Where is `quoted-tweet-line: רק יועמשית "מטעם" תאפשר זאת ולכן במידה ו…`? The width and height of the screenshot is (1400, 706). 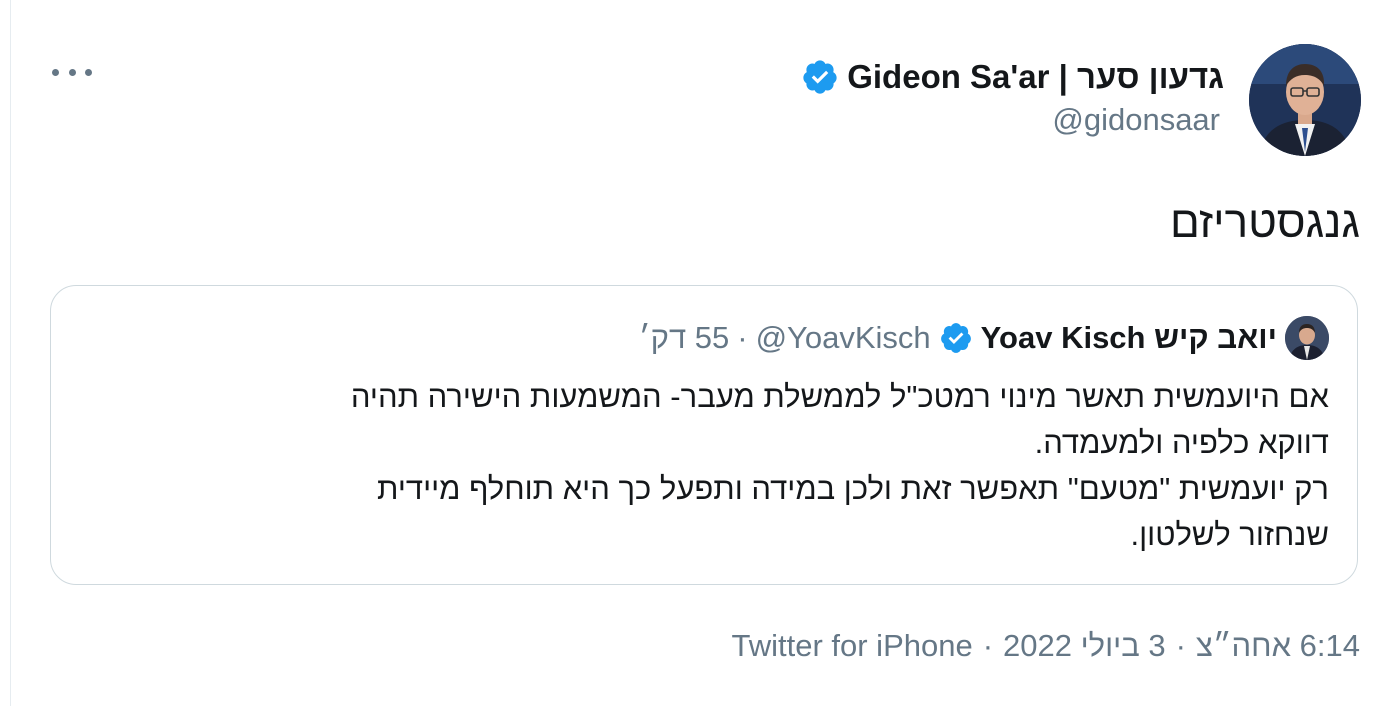 quoted-tweet-line: רק יועמשית "מטעם" תאפשר זאת ולכן במידה ו… is located at coordinates (853, 488).